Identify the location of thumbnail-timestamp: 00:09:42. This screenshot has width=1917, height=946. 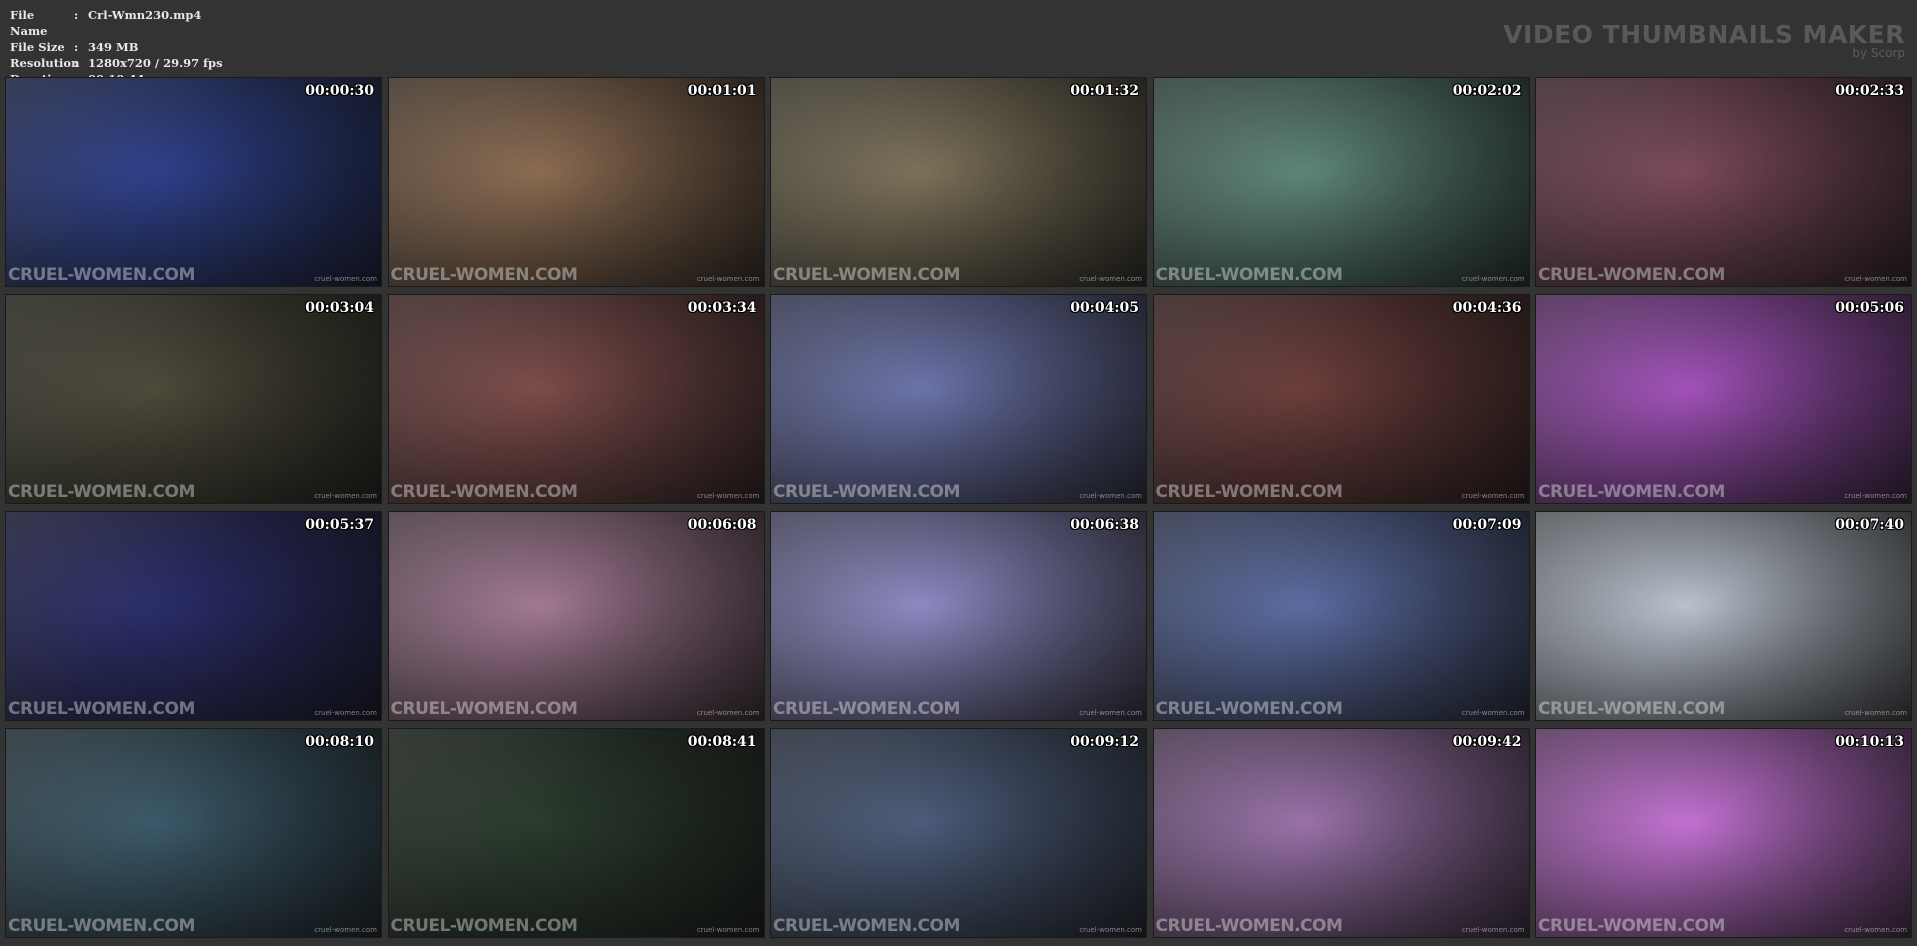
(1487, 742).